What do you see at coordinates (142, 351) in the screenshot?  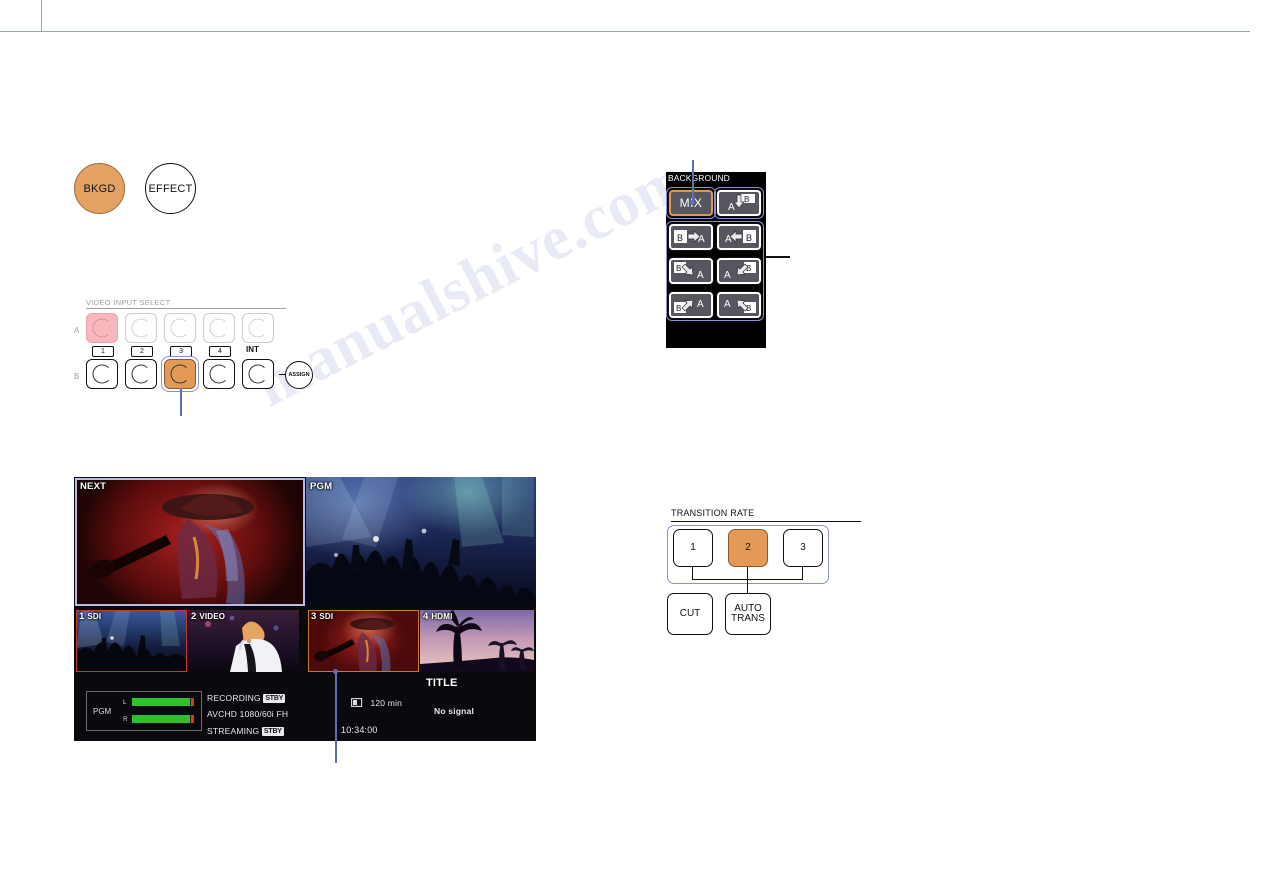 I see `input-number-label-2: 2` at bounding box center [142, 351].